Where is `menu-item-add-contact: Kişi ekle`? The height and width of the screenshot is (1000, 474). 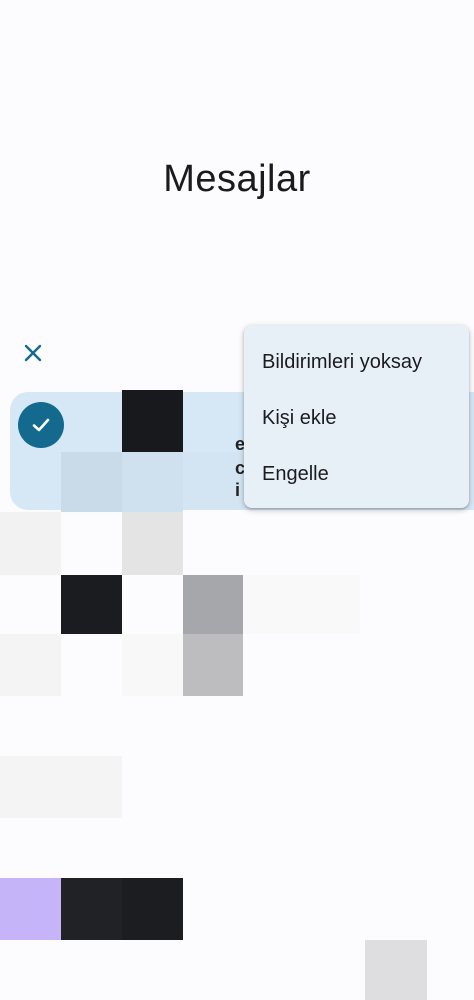
menu-item-add-contact: Kişi ekle is located at coordinates (299, 418).